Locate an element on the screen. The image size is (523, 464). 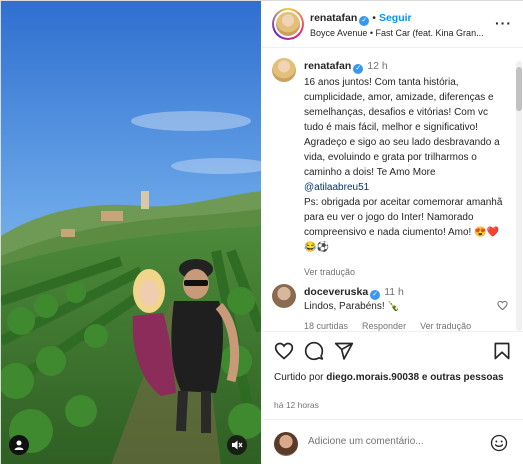
likes-others-link: e outras pessoas is located at coordinates (461, 377).